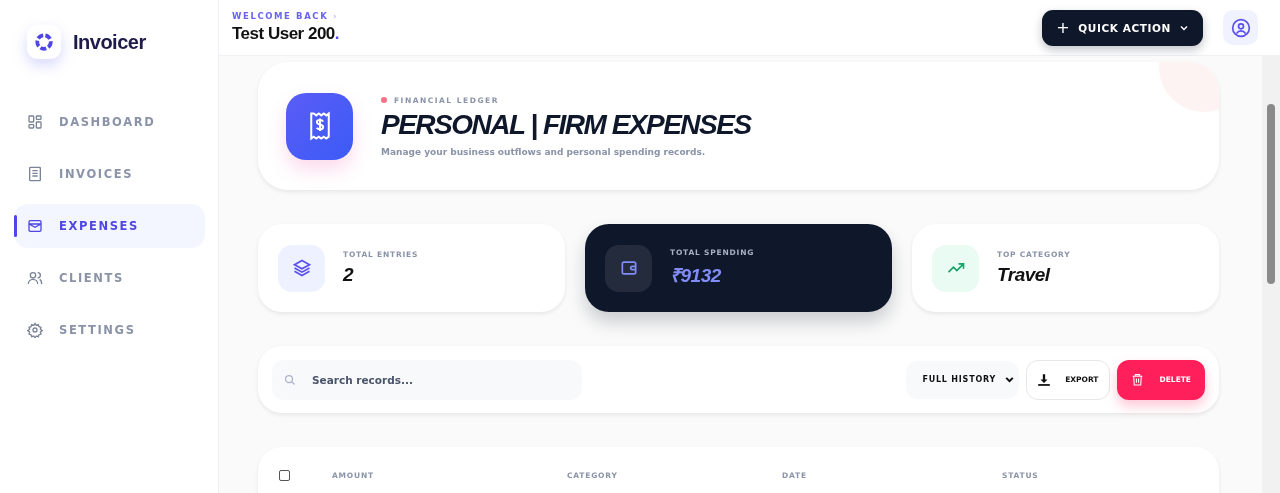 The image size is (1280, 493). What do you see at coordinates (44, 42) in the screenshot?
I see `logo-icon` at bounding box center [44, 42].